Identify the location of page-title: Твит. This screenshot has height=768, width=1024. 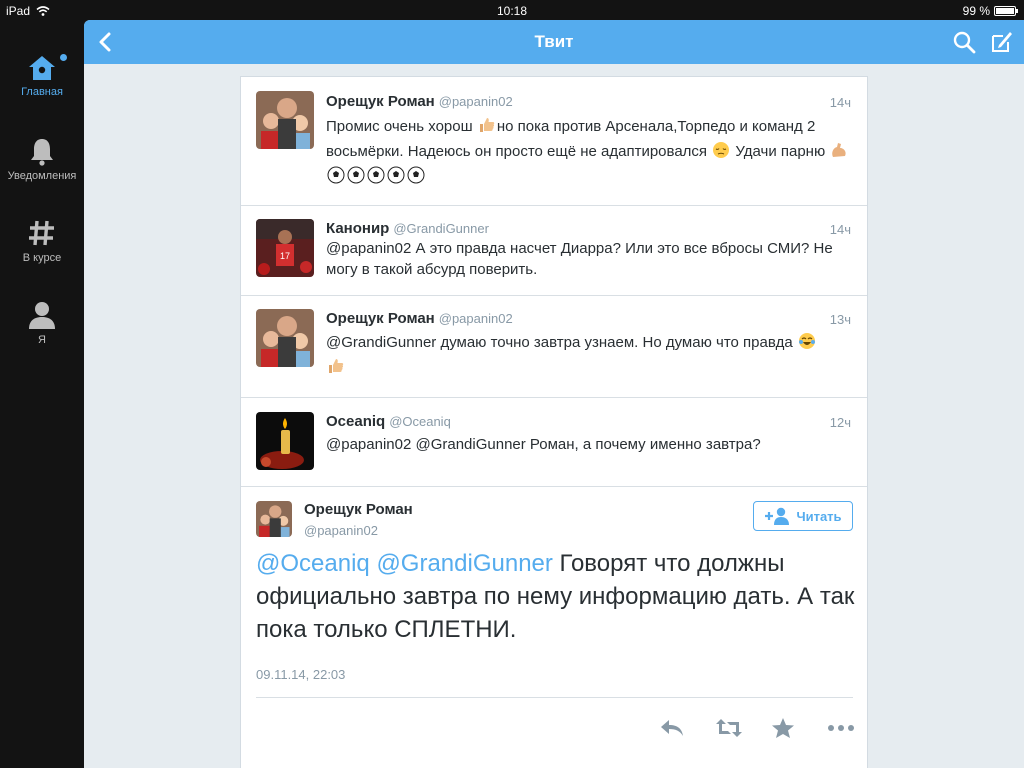
(554, 41).